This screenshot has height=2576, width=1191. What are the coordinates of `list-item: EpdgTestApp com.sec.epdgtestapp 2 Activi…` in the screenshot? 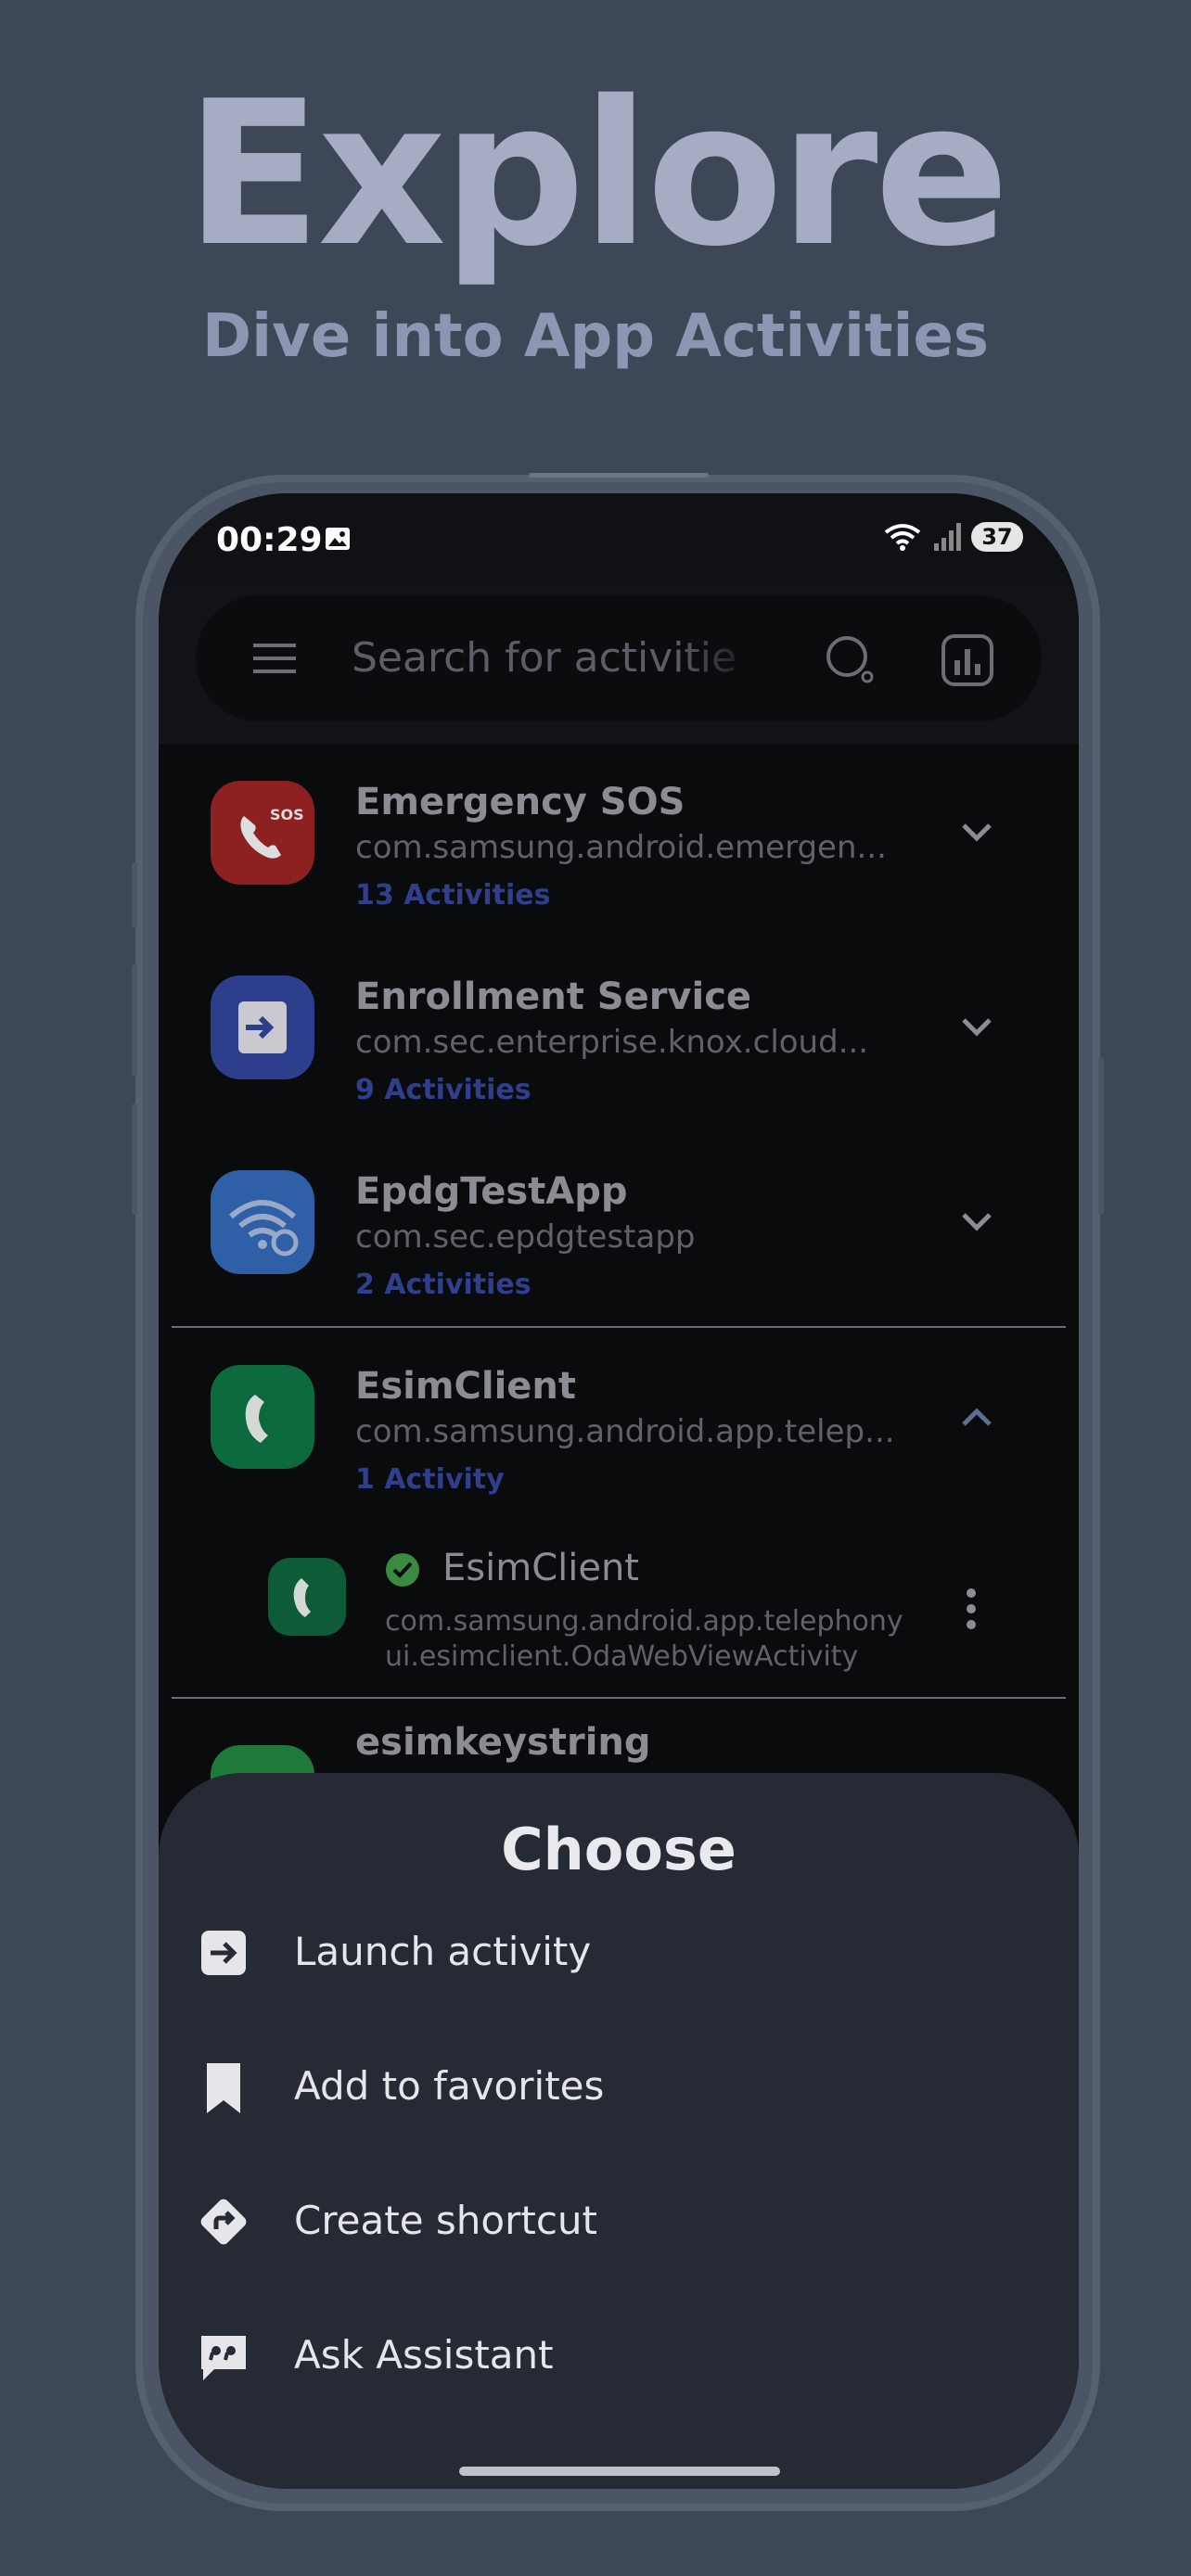 It's located at (619, 1230).